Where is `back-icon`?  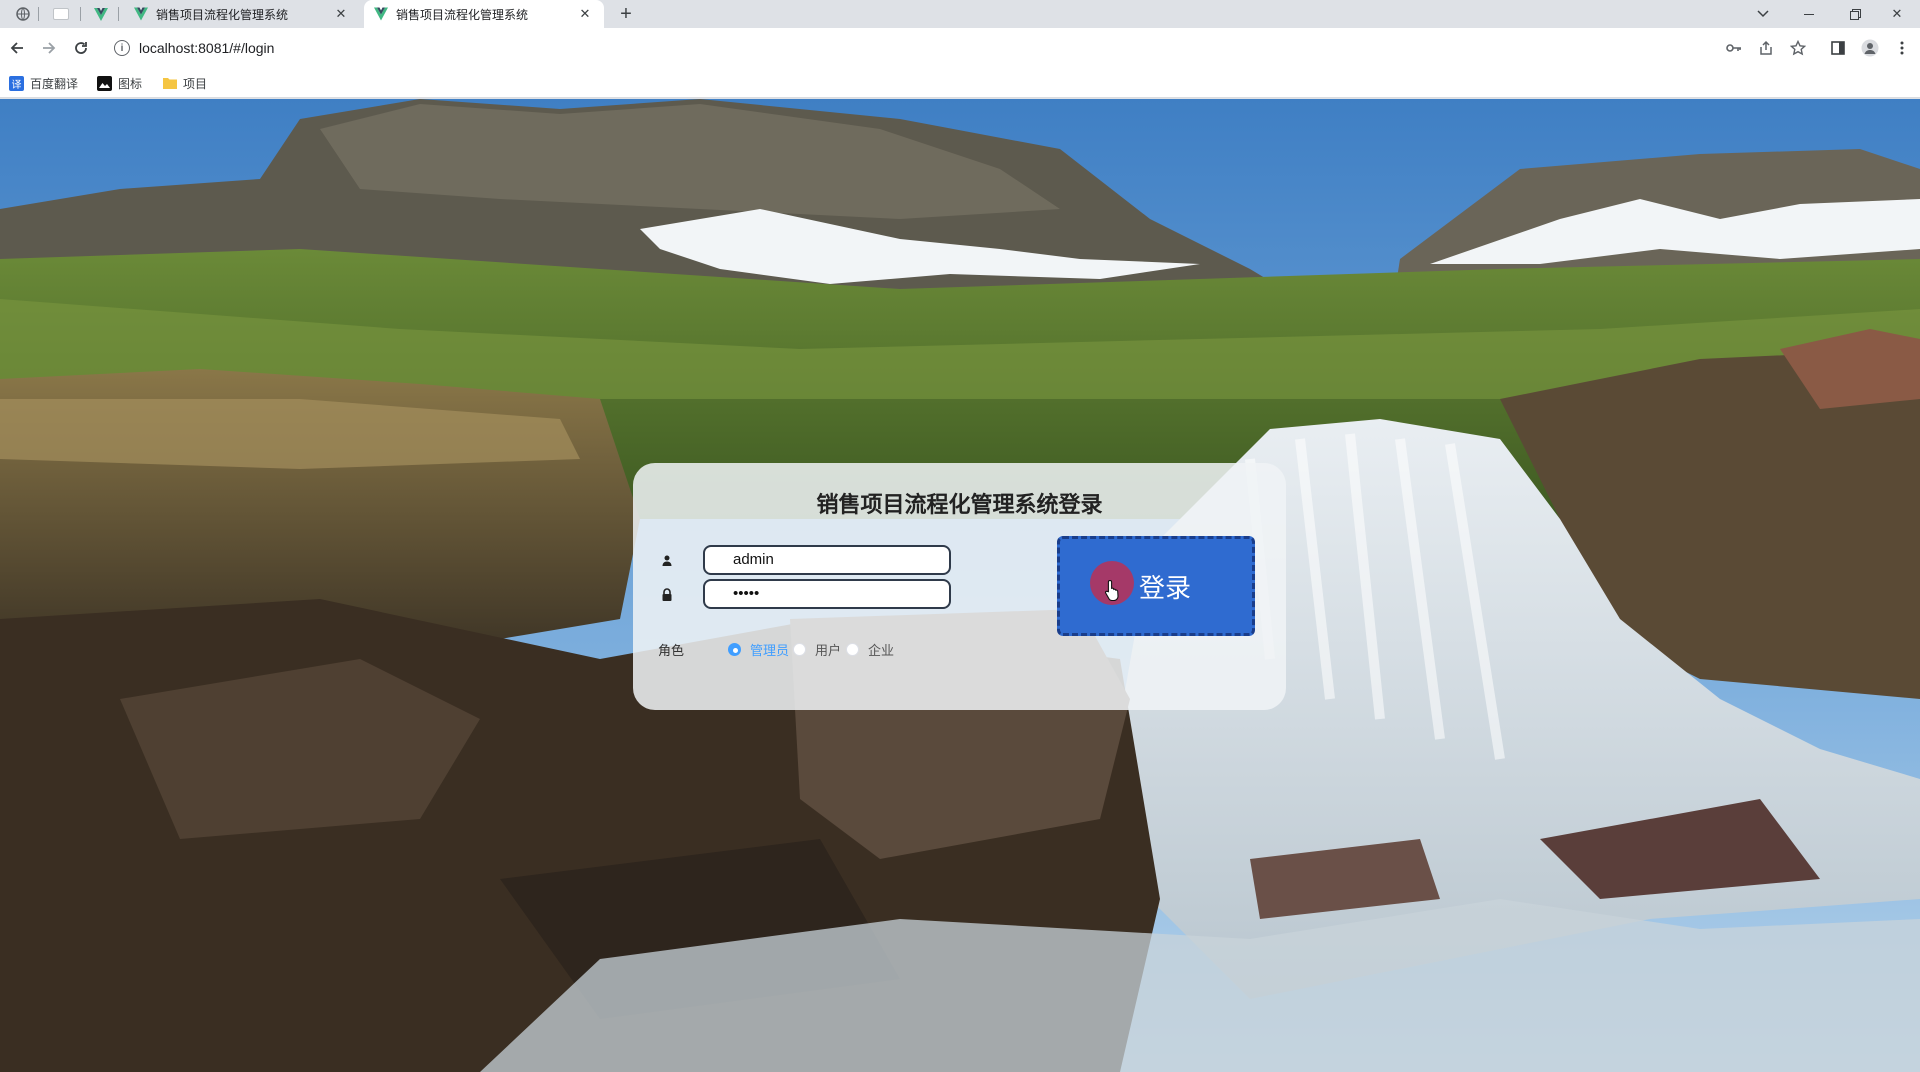 back-icon is located at coordinates (17, 48).